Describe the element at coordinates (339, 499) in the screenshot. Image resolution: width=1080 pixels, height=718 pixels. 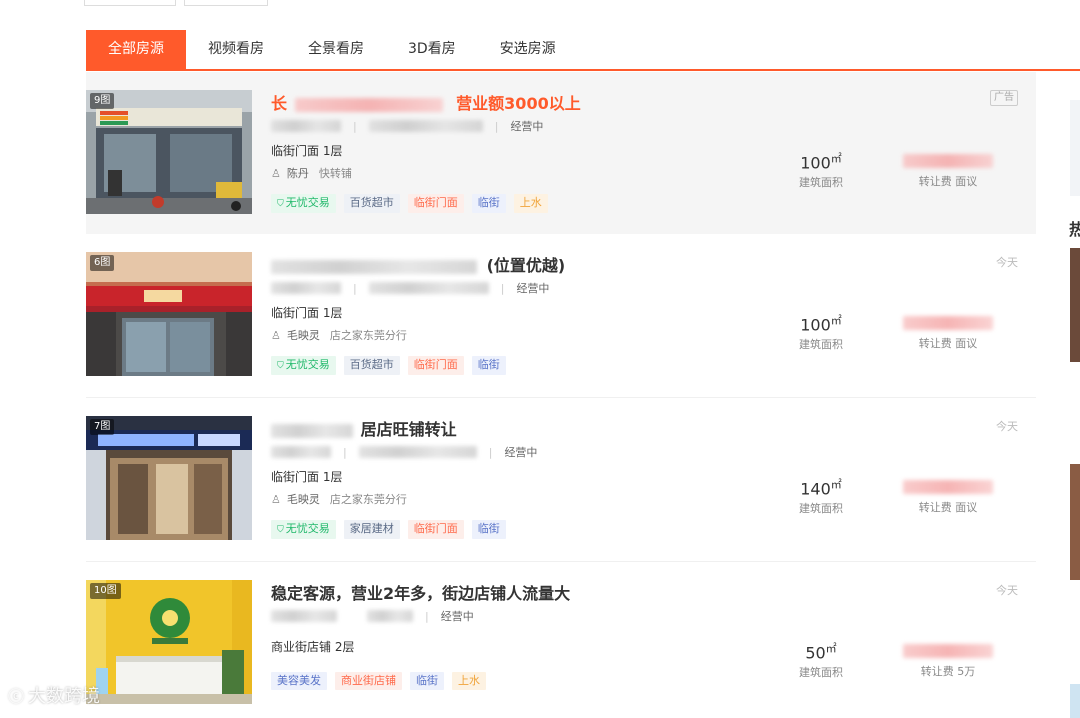
I see `agent-info: ♙ 毛映灵 店之家东莞分行` at that location.